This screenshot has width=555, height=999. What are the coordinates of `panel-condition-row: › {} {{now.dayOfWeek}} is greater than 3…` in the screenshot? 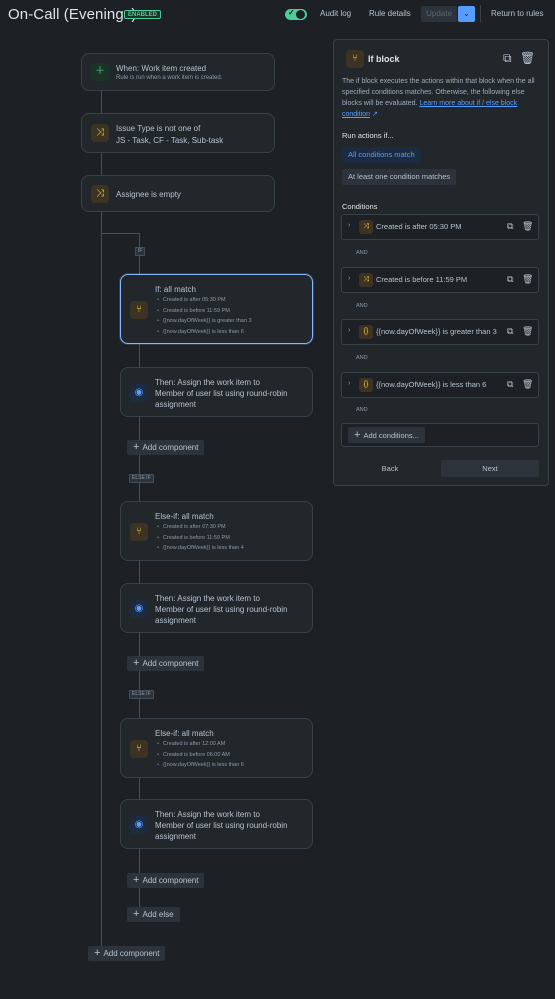 It's located at (440, 332).